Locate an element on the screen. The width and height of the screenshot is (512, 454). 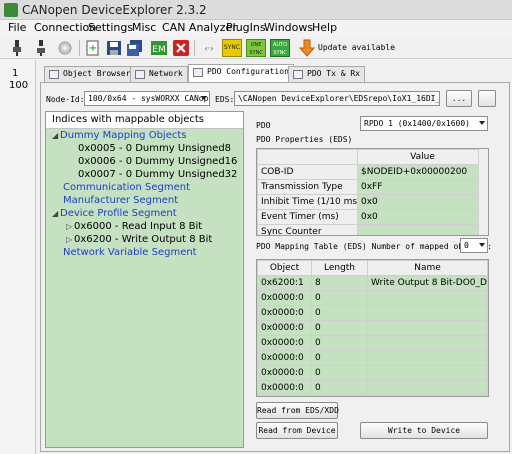
menu-connection: Connection is located at coordinates (65, 27).